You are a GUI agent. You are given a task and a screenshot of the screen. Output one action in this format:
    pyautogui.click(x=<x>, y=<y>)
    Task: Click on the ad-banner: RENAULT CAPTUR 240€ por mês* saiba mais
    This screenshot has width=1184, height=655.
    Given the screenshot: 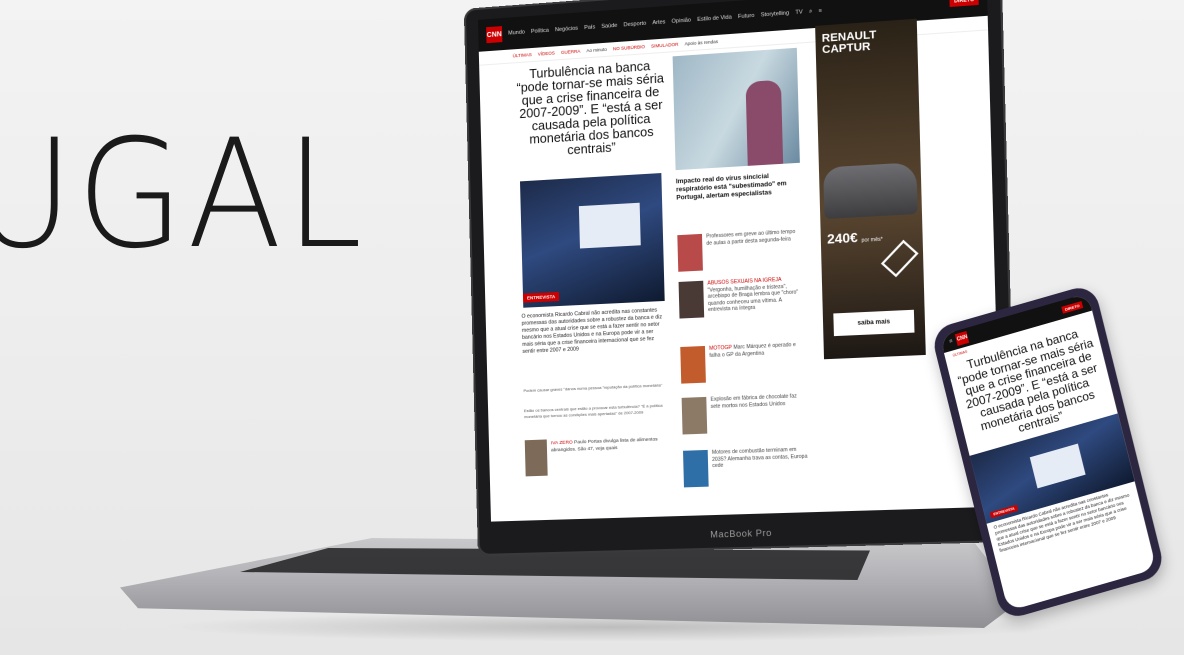 What is the action you would take?
    pyautogui.click(x=870, y=189)
    